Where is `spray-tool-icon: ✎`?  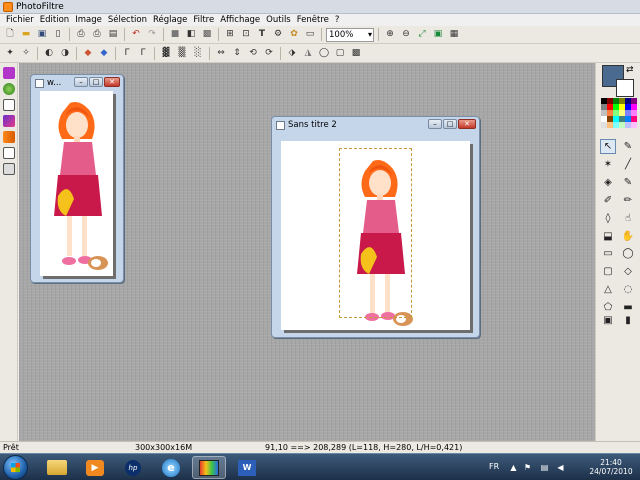
spray-tool-icon: ✎ is located at coordinates (628, 182).